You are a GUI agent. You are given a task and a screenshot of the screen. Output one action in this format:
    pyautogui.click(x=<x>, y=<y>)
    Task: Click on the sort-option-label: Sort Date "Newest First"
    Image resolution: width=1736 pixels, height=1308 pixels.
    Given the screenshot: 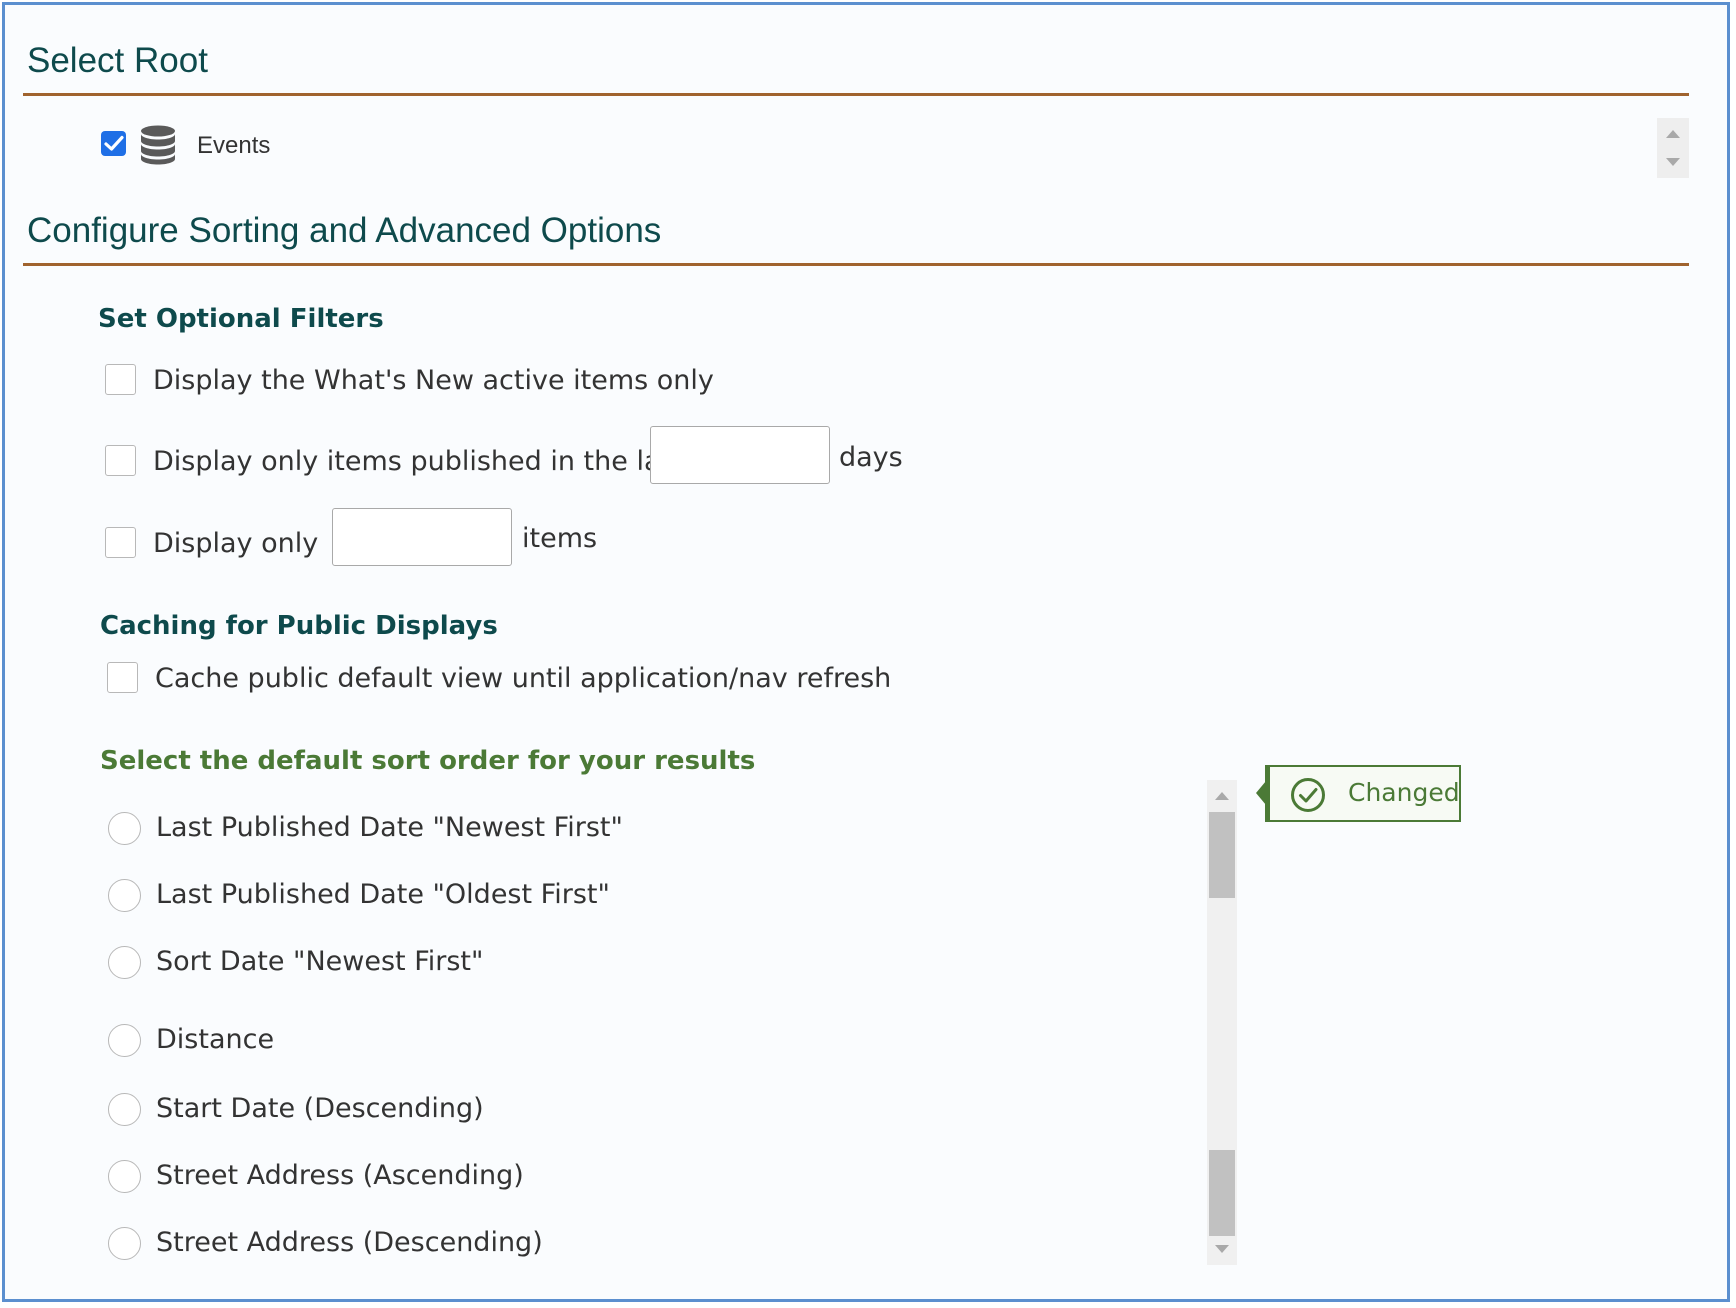 What is the action you would take?
    pyautogui.click(x=320, y=961)
    